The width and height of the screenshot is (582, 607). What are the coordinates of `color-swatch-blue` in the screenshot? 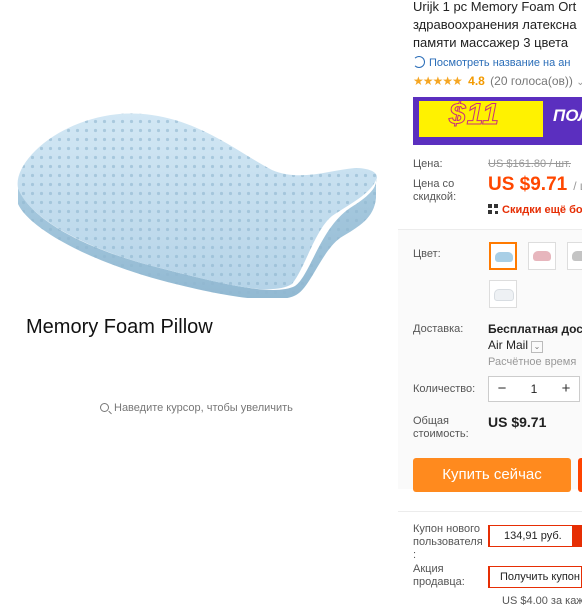 It's located at (503, 256).